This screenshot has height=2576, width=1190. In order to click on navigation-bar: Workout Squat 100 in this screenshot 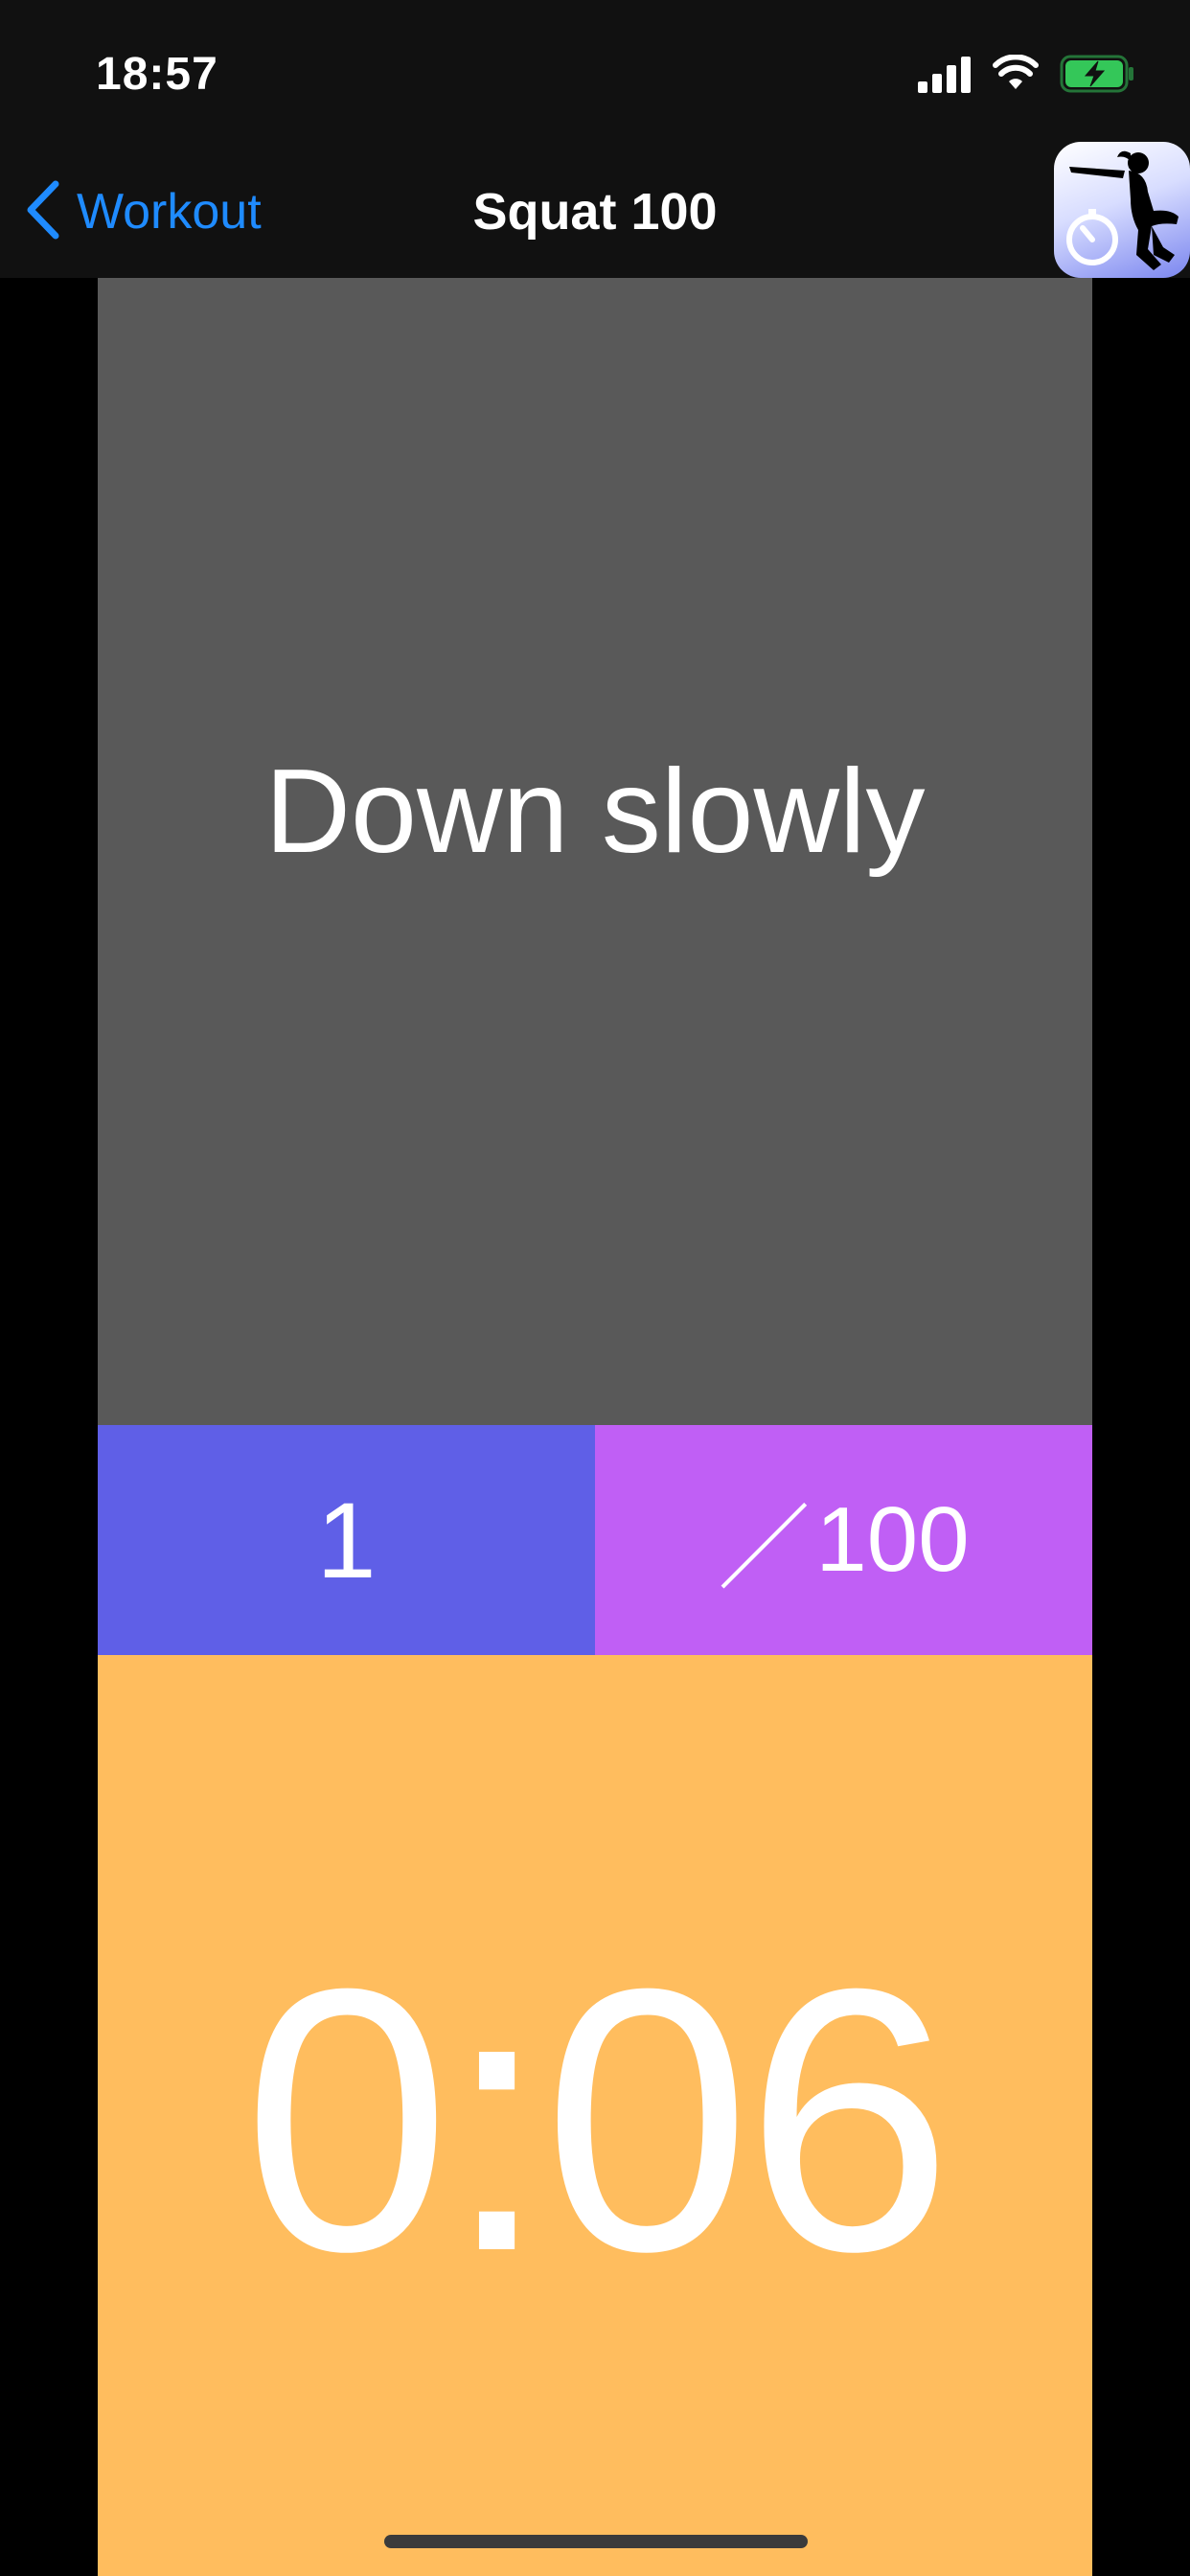, I will do `click(595, 211)`.